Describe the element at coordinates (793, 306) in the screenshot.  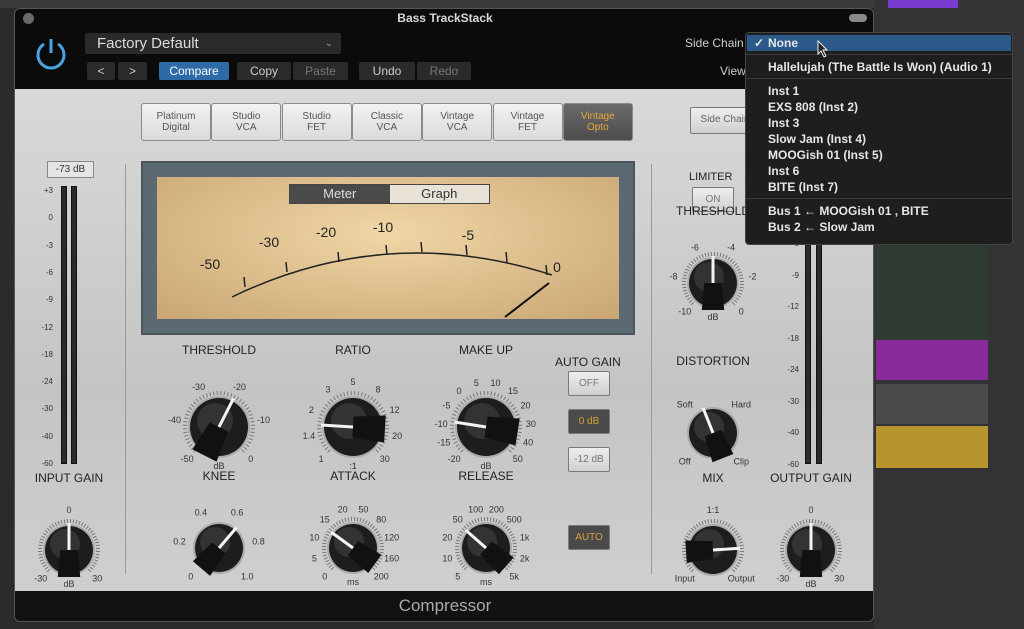
I see `output-scale-label: -12` at that location.